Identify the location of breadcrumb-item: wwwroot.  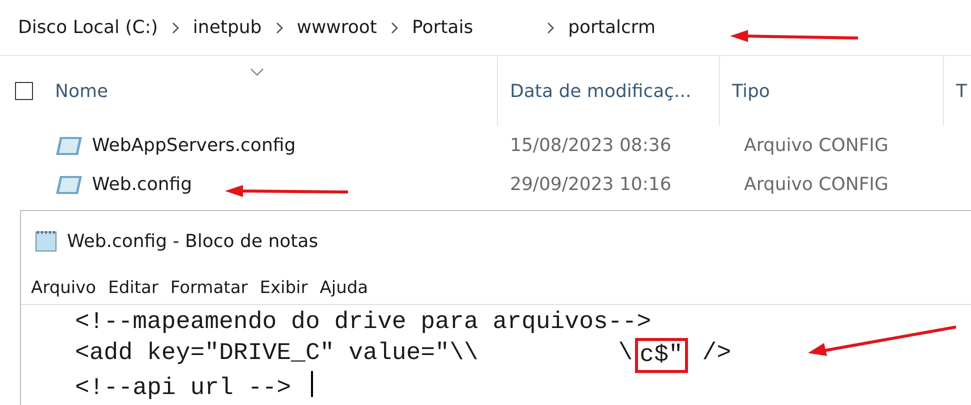
(336, 27).